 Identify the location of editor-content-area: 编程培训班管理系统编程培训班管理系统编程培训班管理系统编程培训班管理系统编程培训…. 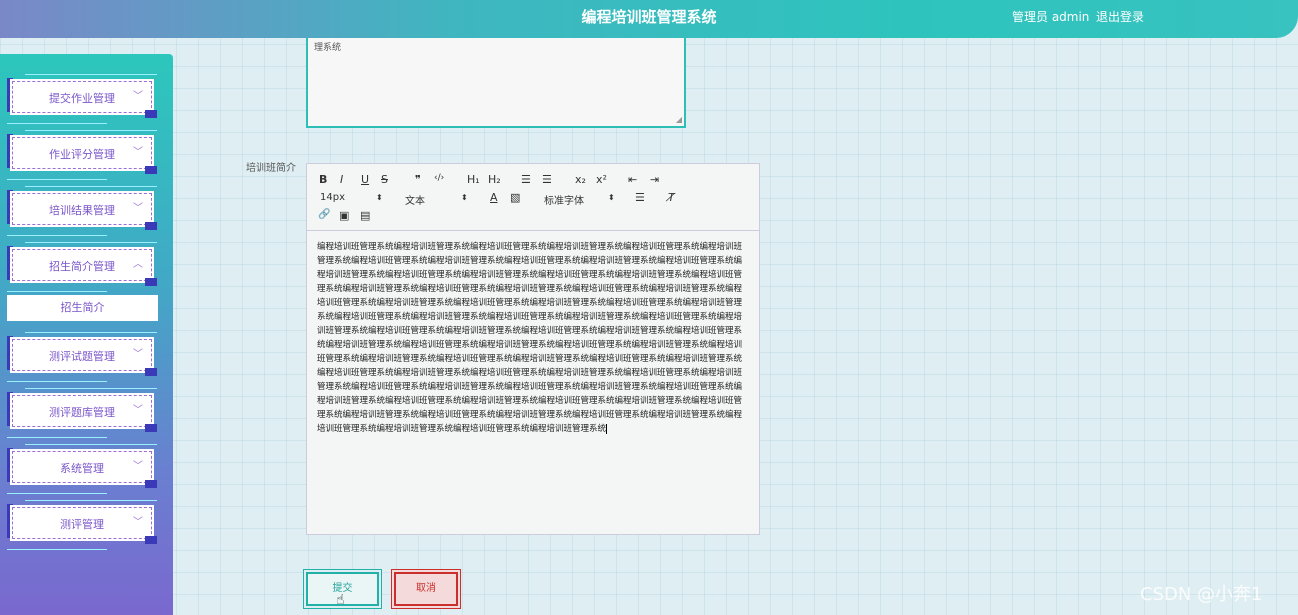
(530, 338).